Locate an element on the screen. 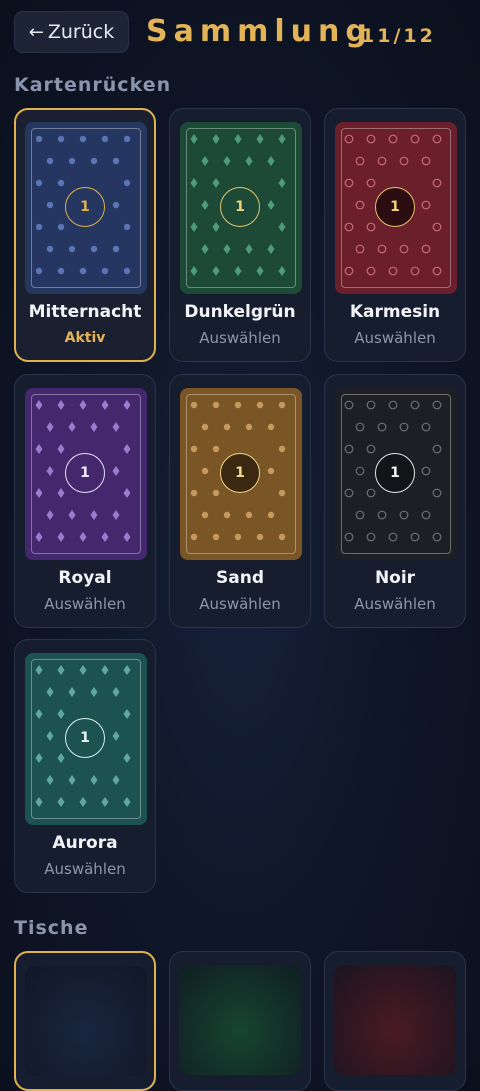 The image size is (480, 1091). back-arrow-icon: ← is located at coordinates (36, 32).